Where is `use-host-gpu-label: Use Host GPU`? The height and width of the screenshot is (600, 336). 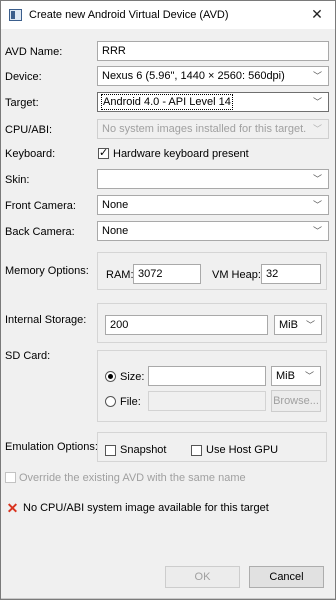
use-host-gpu-label: Use Host GPU is located at coordinates (242, 450).